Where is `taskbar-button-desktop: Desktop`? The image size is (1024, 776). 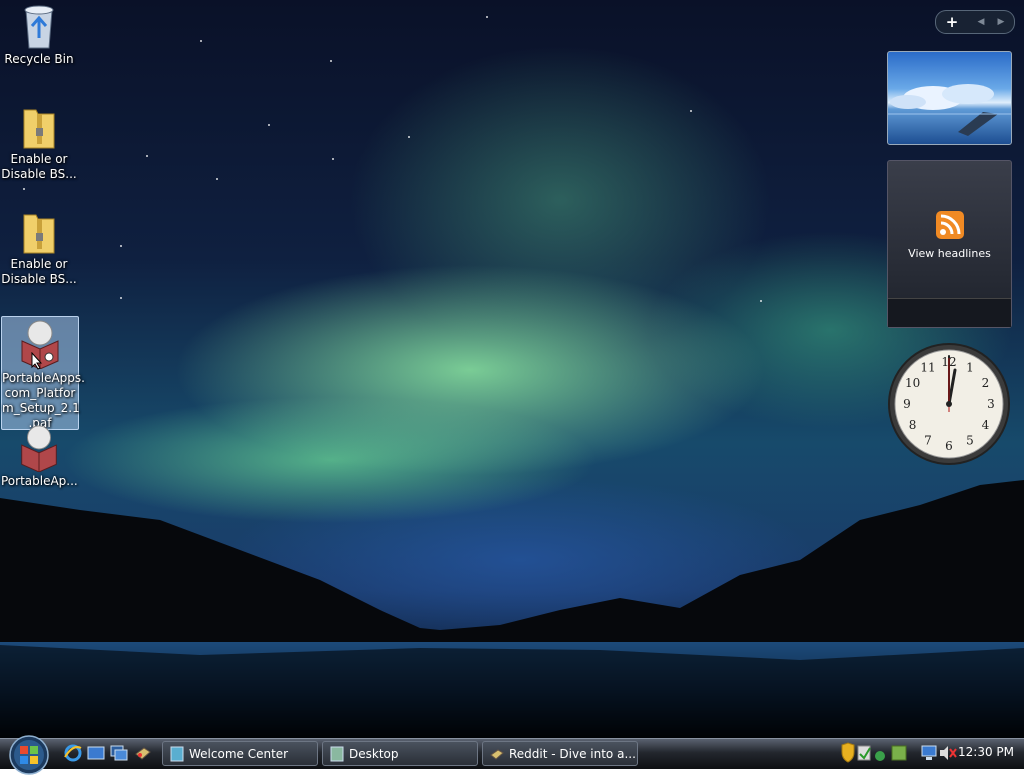 taskbar-button-desktop: Desktop is located at coordinates (400, 753).